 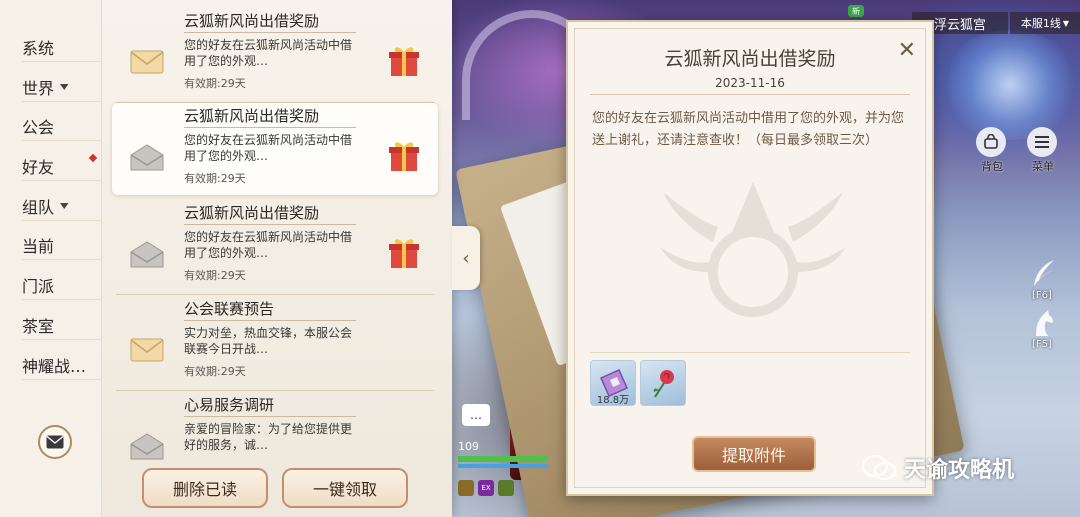 I want to click on letter-title: 云狐新风尚出借奖励, so click(x=750, y=59).